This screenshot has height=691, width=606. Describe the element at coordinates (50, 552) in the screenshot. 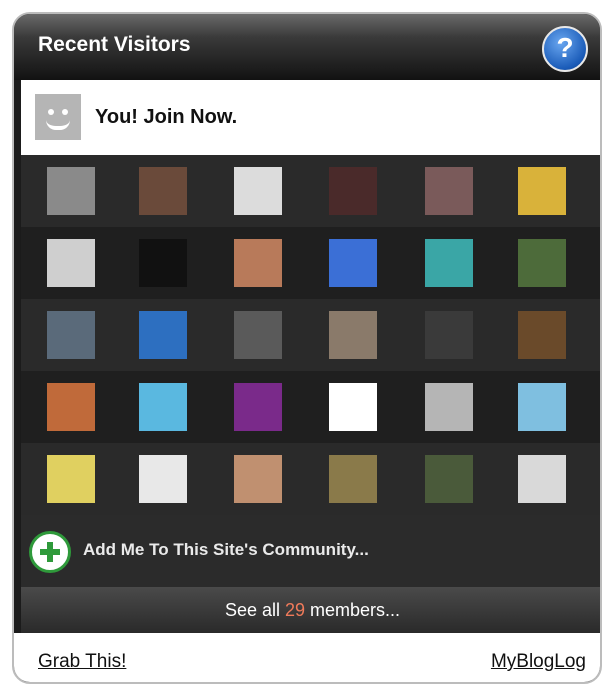

I see `plus-circle-icon` at that location.